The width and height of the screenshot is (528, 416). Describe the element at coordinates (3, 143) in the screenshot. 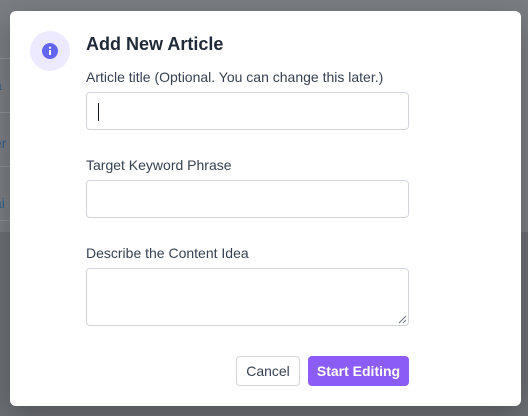

I see `background-link: er` at that location.